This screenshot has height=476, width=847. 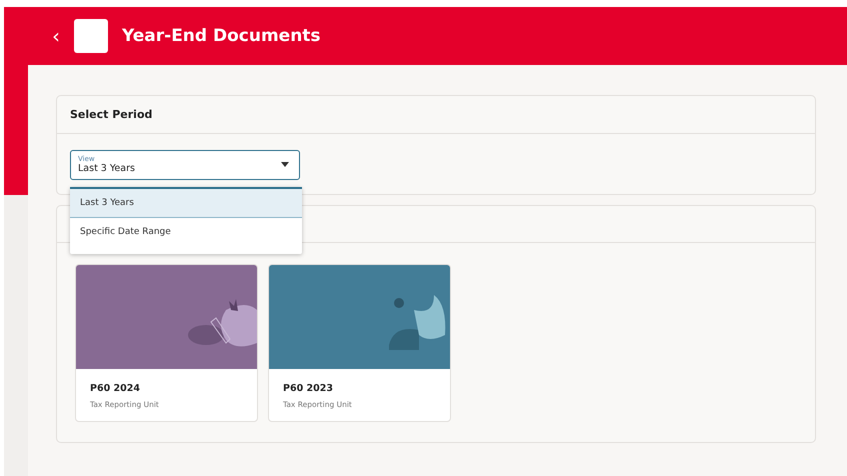 What do you see at coordinates (308, 388) in the screenshot?
I see `document-title: P60 2023` at bounding box center [308, 388].